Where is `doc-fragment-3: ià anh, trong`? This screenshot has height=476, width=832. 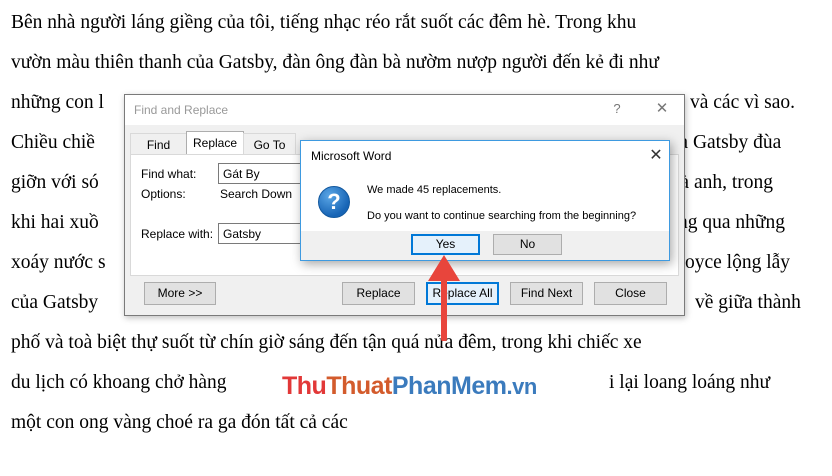 doc-fragment-3: ià anh, trong is located at coordinates (724, 182).